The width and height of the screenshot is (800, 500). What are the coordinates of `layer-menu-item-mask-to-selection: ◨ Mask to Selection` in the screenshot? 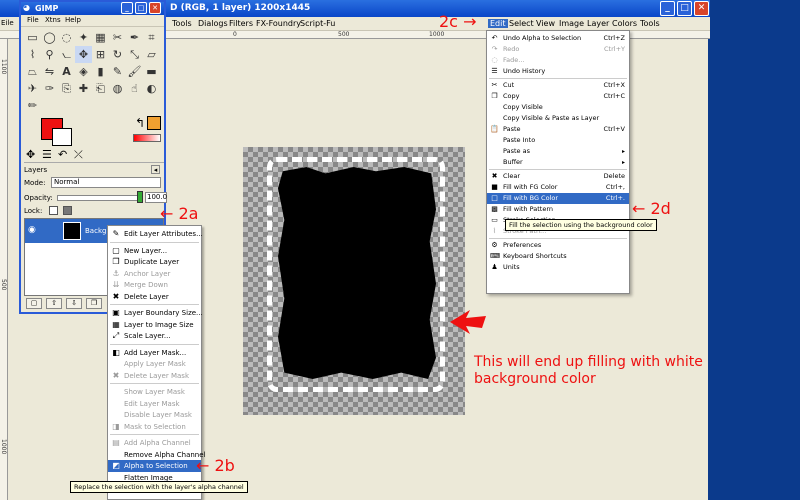 It's located at (154, 427).